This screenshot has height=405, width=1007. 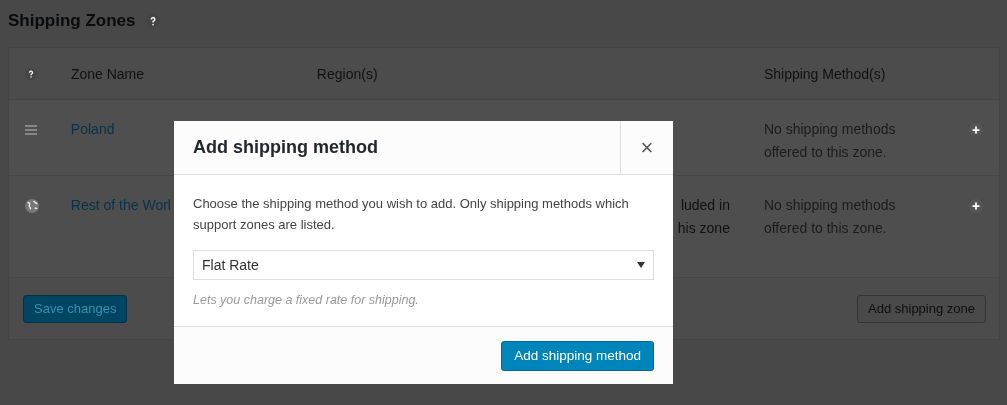 I want to click on modal-title: Add shipping method, so click(x=285, y=147).